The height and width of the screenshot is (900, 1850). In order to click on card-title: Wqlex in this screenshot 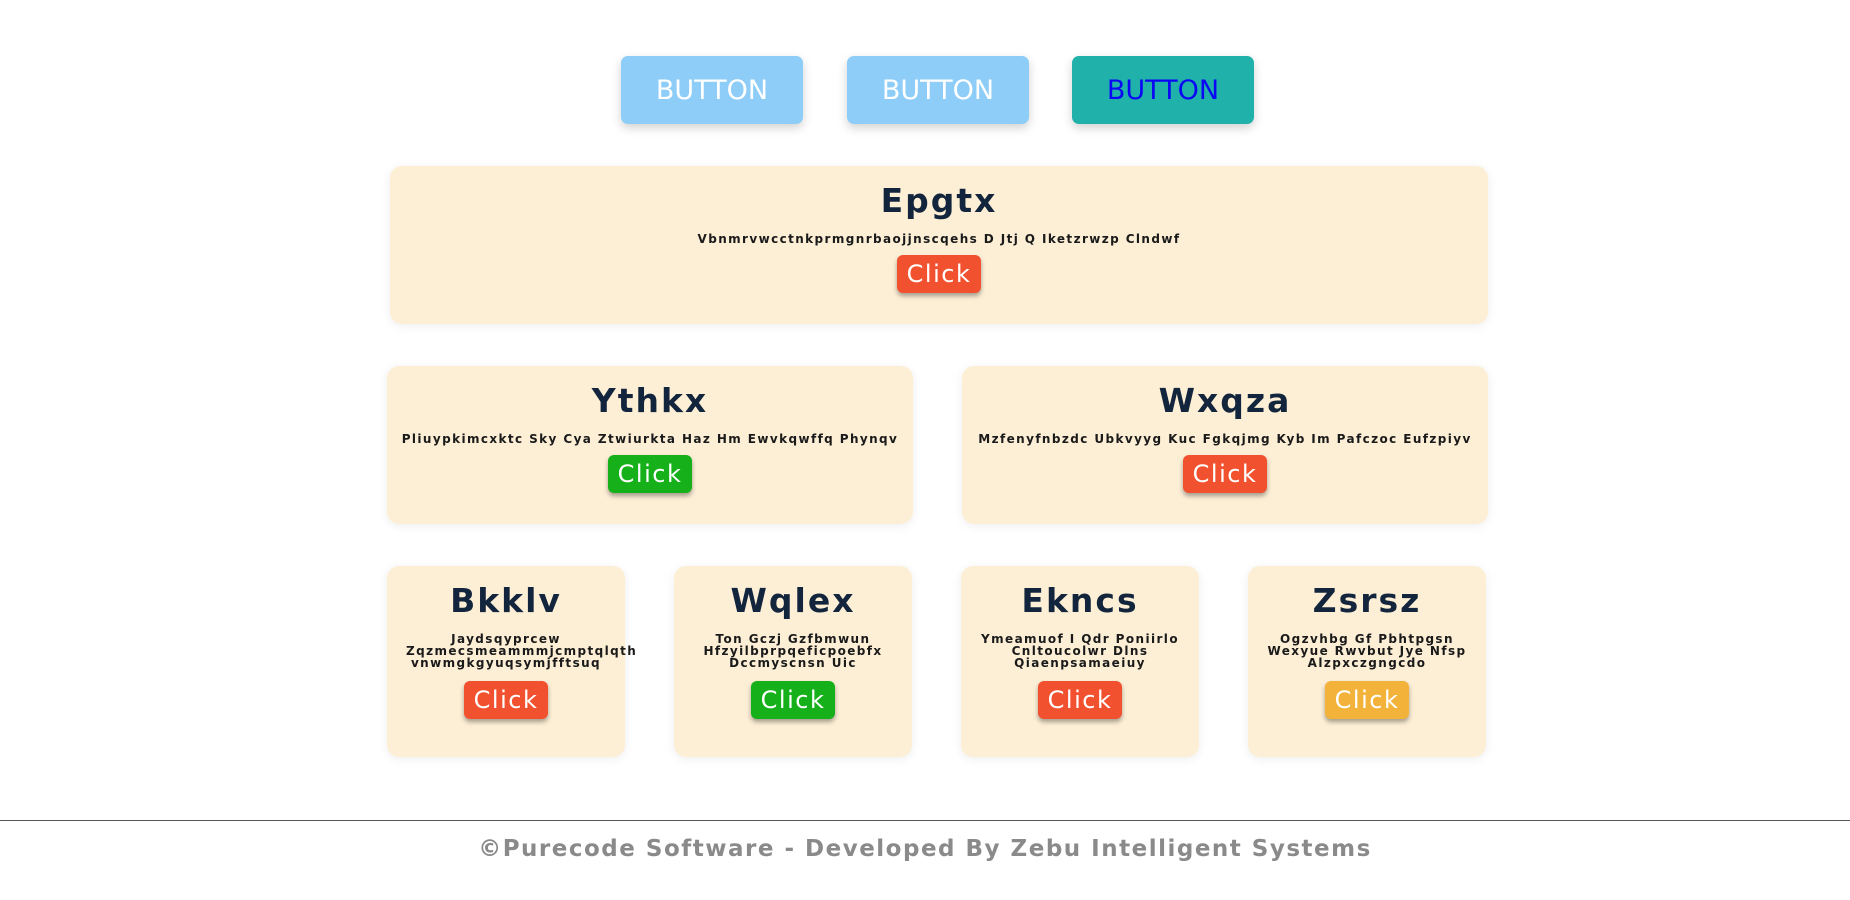, I will do `click(793, 600)`.